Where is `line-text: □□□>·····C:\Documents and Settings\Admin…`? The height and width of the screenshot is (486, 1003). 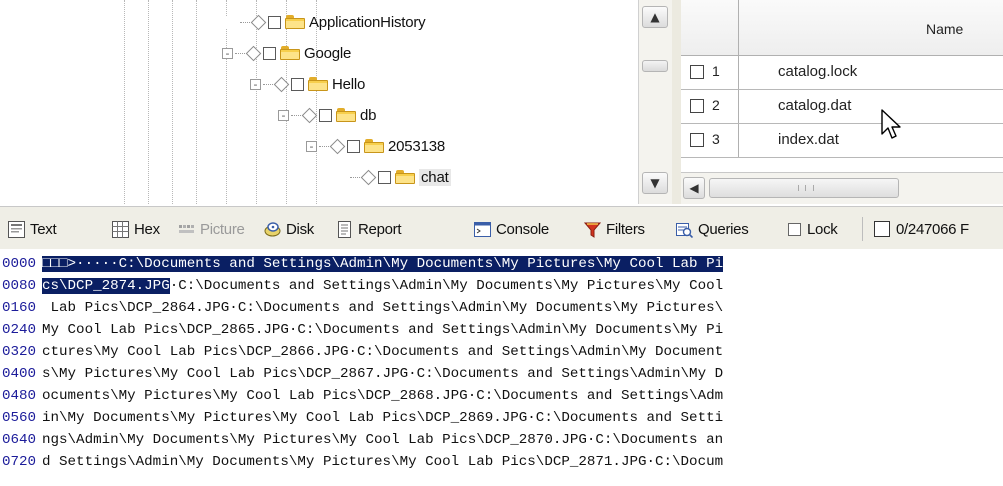
line-text: □□□>·····C:\Documents and Settings\Admin… is located at coordinates (383, 264).